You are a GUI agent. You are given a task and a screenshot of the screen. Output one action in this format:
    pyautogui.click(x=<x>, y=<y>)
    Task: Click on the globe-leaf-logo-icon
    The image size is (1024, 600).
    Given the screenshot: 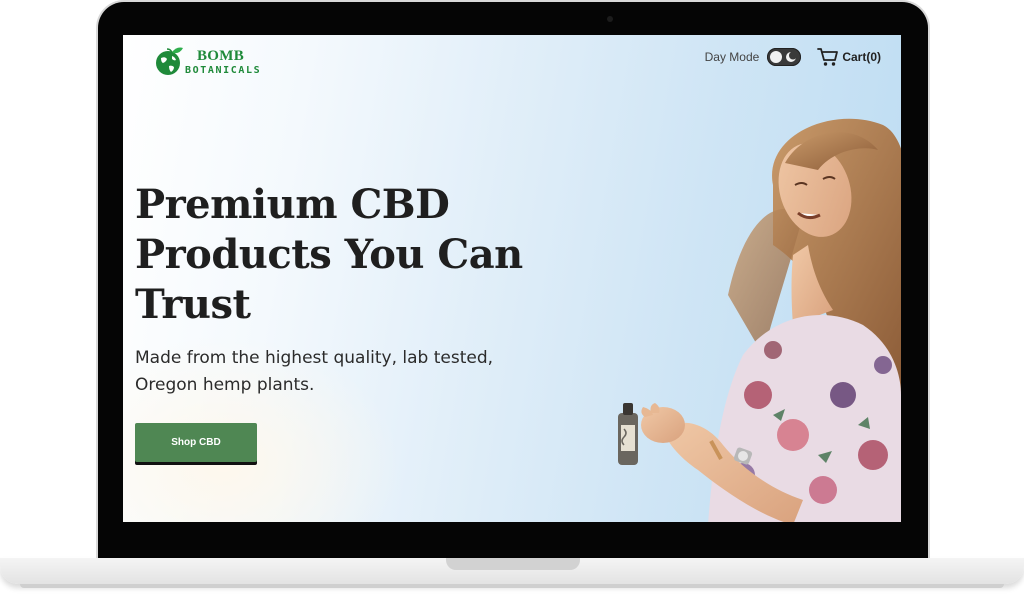 What is the action you would take?
    pyautogui.click(x=169, y=61)
    